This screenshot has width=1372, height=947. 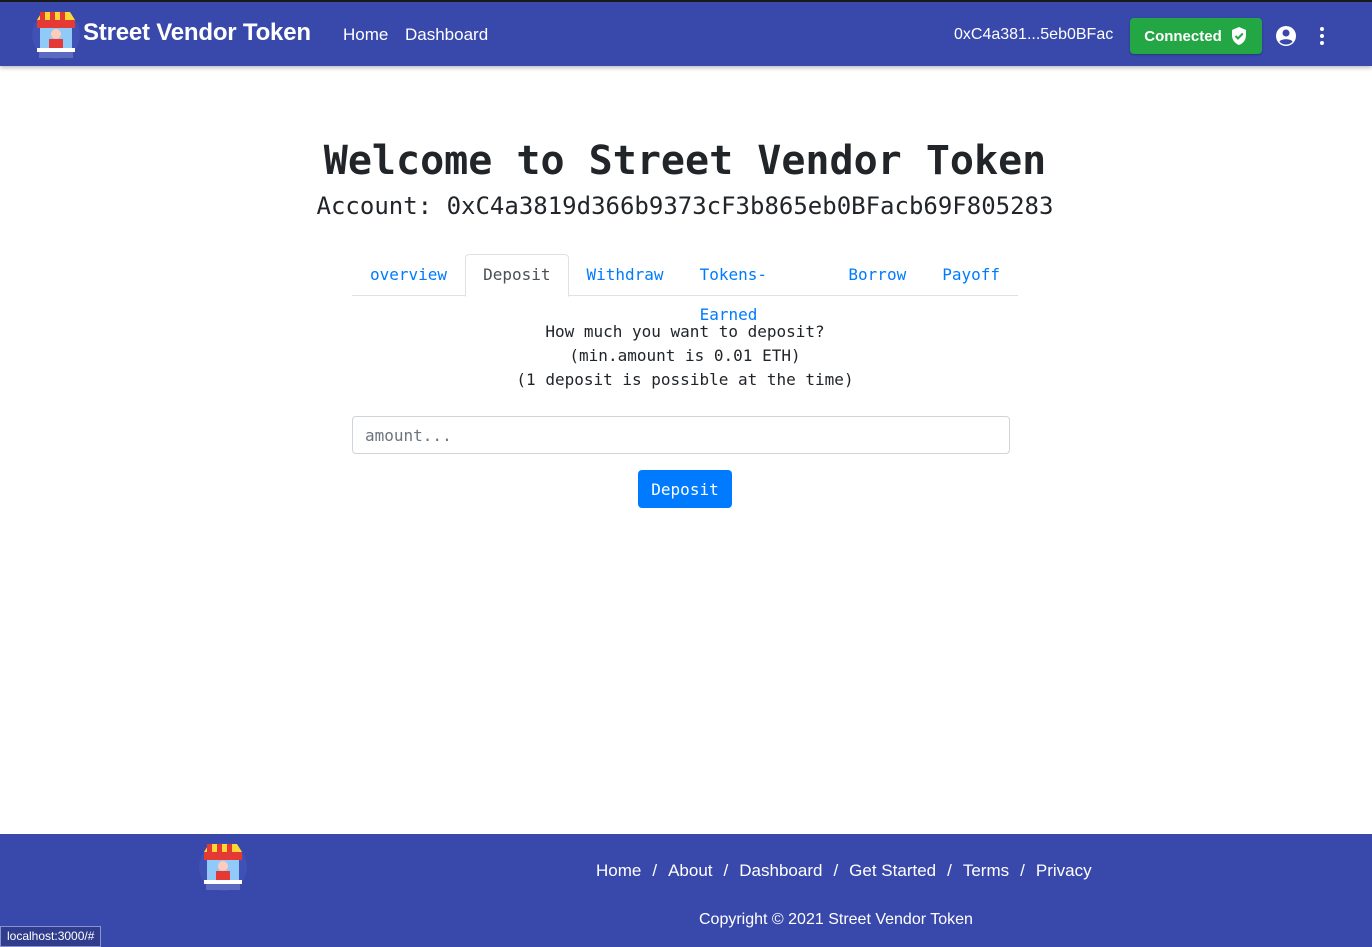 I want to click on deposit-button: Deposit, so click(x=685, y=489).